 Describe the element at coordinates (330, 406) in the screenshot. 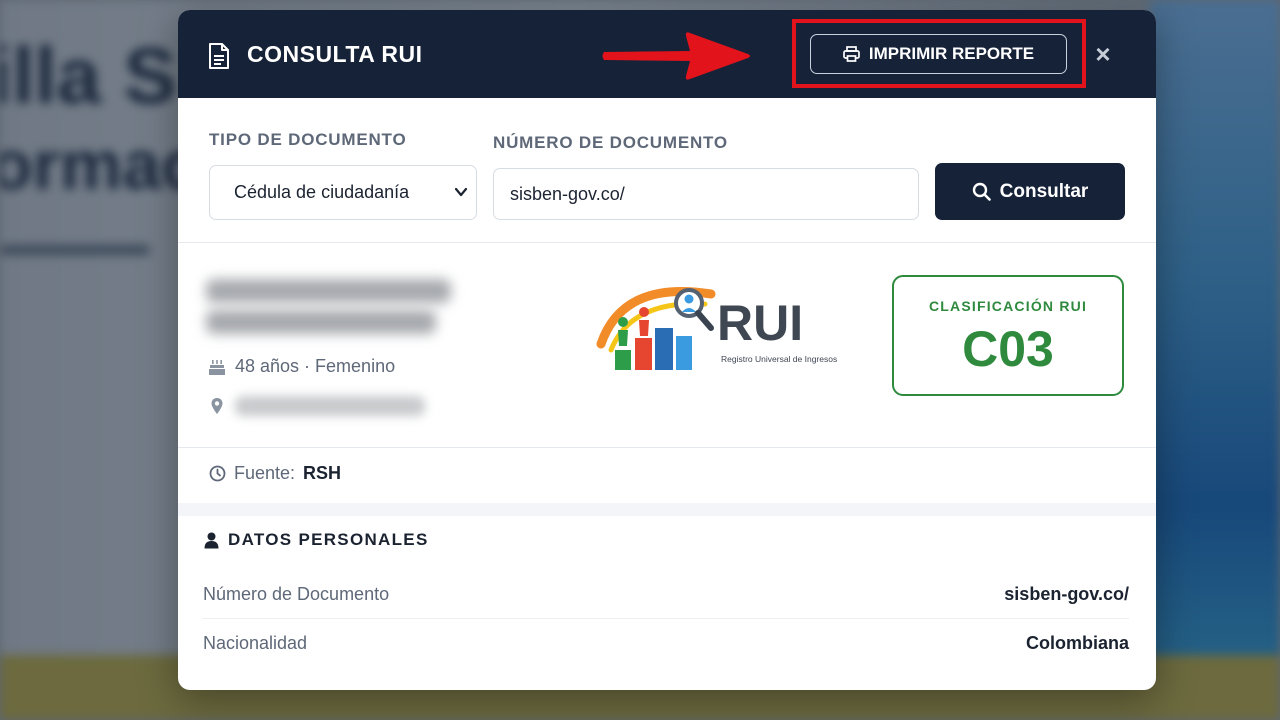

I see `redacted-location` at that location.